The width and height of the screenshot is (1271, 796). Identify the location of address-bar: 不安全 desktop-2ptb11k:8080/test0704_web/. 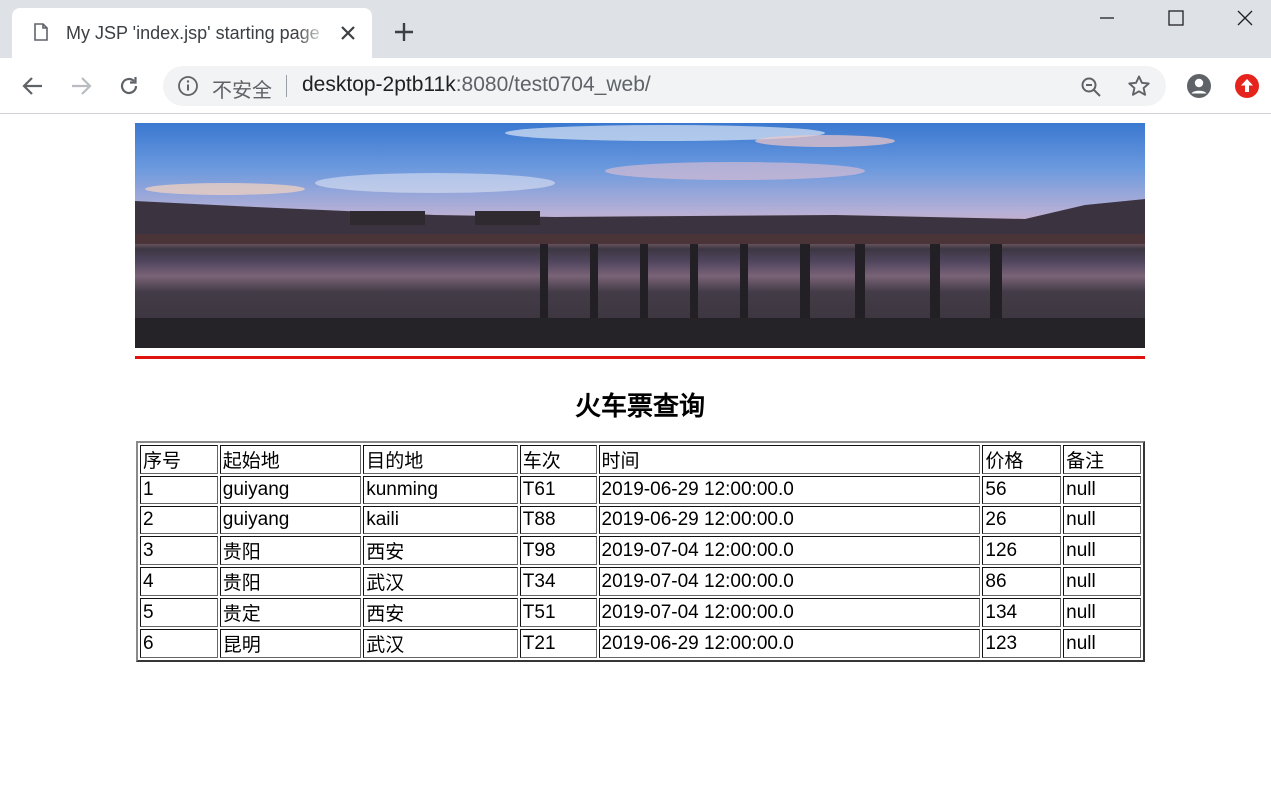
(664, 86).